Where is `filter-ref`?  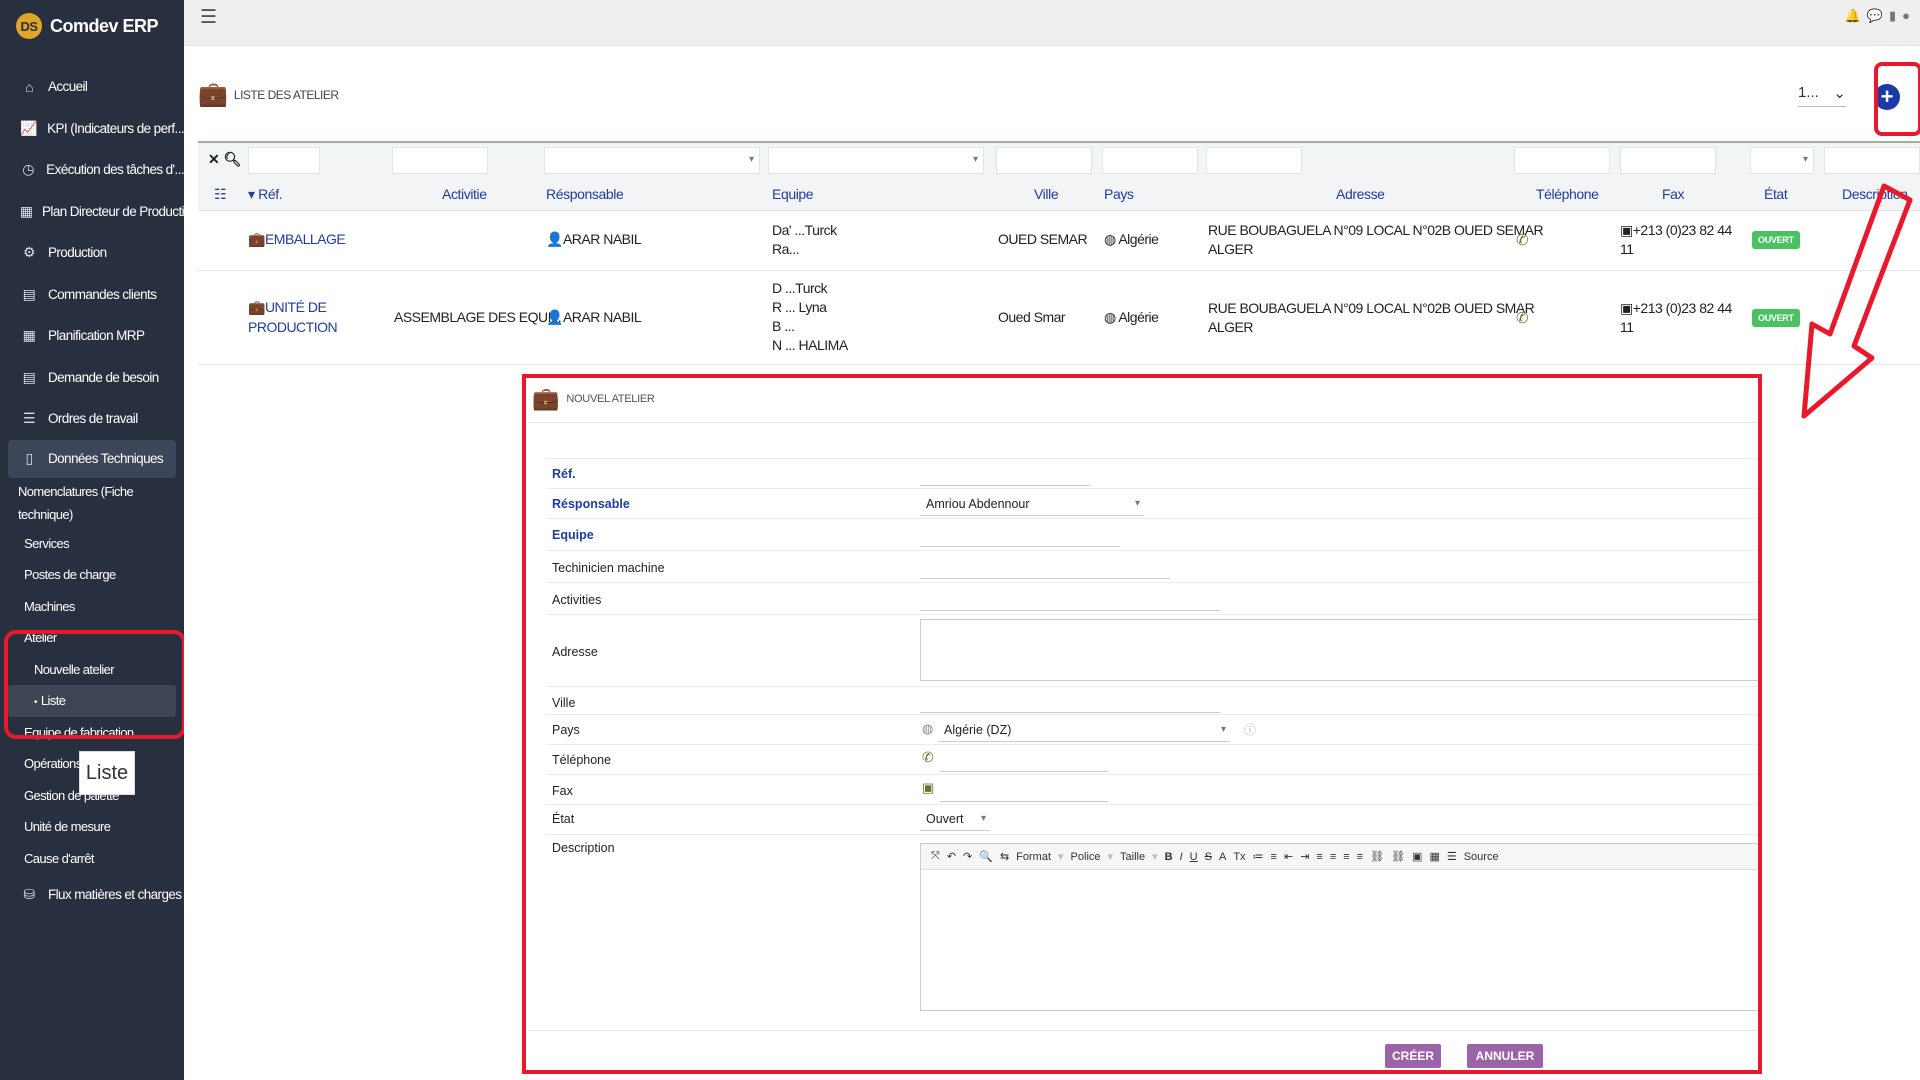
filter-ref is located at coordinates (284, 160).